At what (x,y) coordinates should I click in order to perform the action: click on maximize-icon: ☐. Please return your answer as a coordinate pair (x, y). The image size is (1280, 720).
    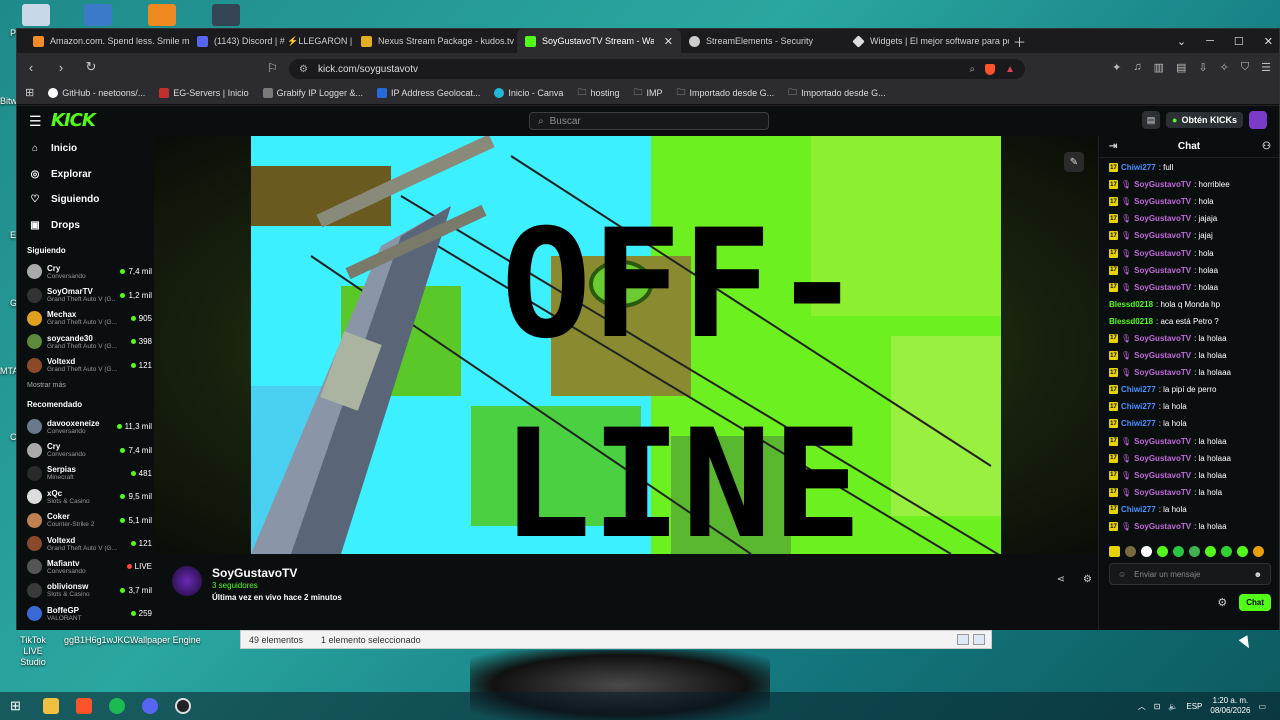
    Looking at the image, I should click on (1239, 41).